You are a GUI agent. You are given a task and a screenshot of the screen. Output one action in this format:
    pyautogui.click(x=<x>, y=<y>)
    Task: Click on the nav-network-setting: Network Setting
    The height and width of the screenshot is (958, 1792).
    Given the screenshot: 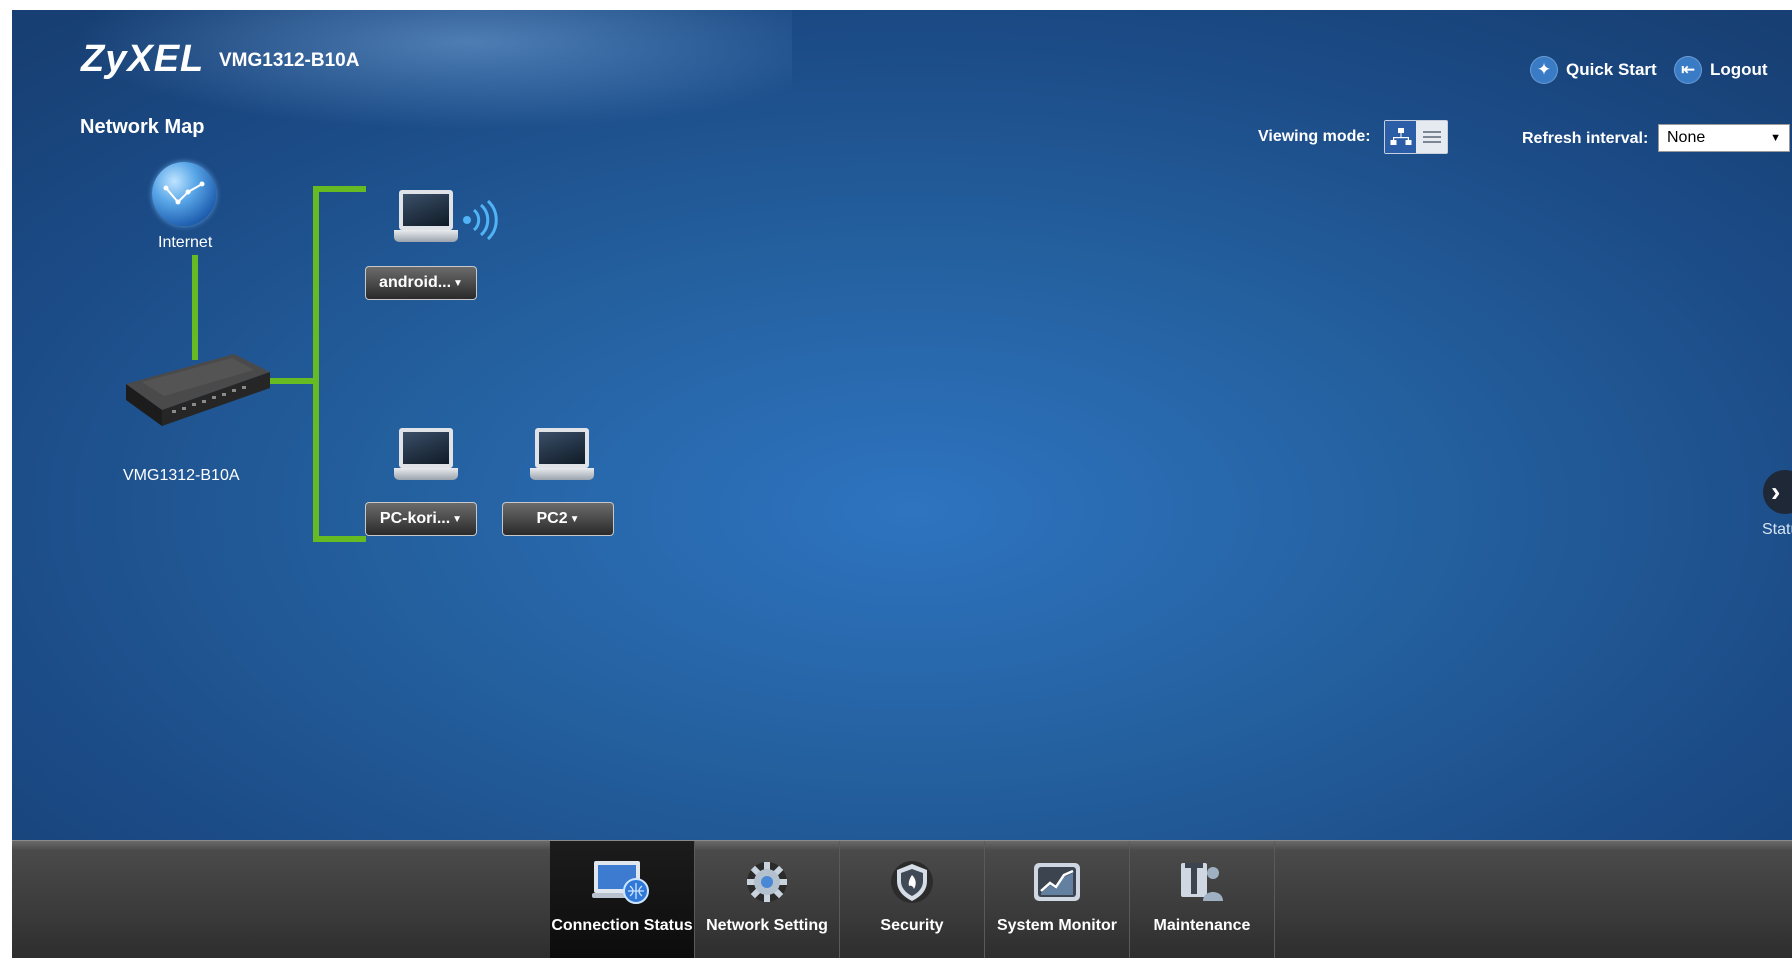 What is the action you would take?
    pyautogui.click(x=767, y=899)
    